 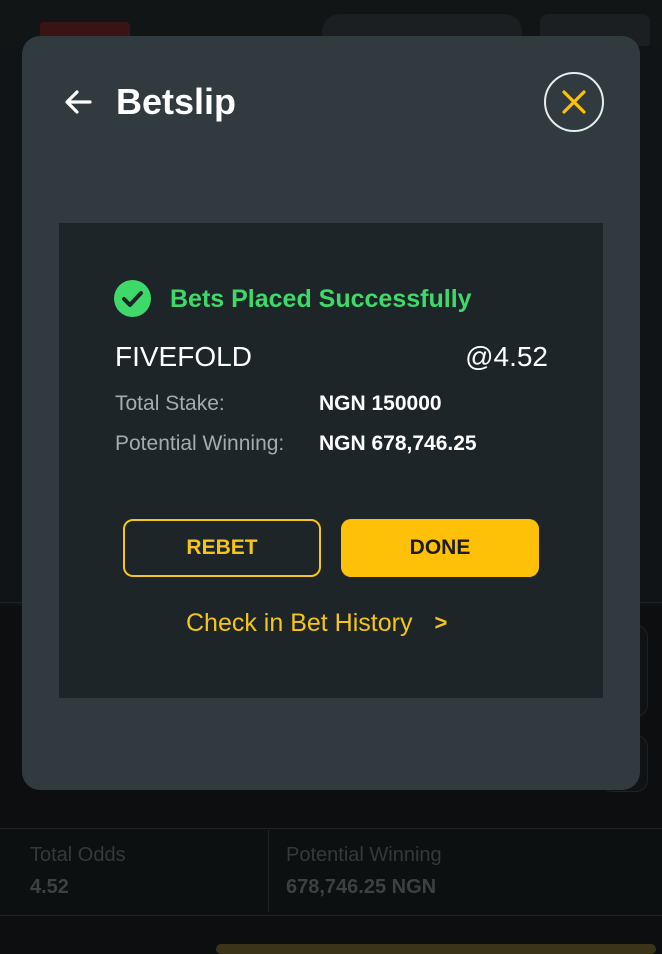 What do you see at coordinates (183, 356) in the screenshot?
I see `bet-type: FIVEFOLD` at bounding box center [183, 356].